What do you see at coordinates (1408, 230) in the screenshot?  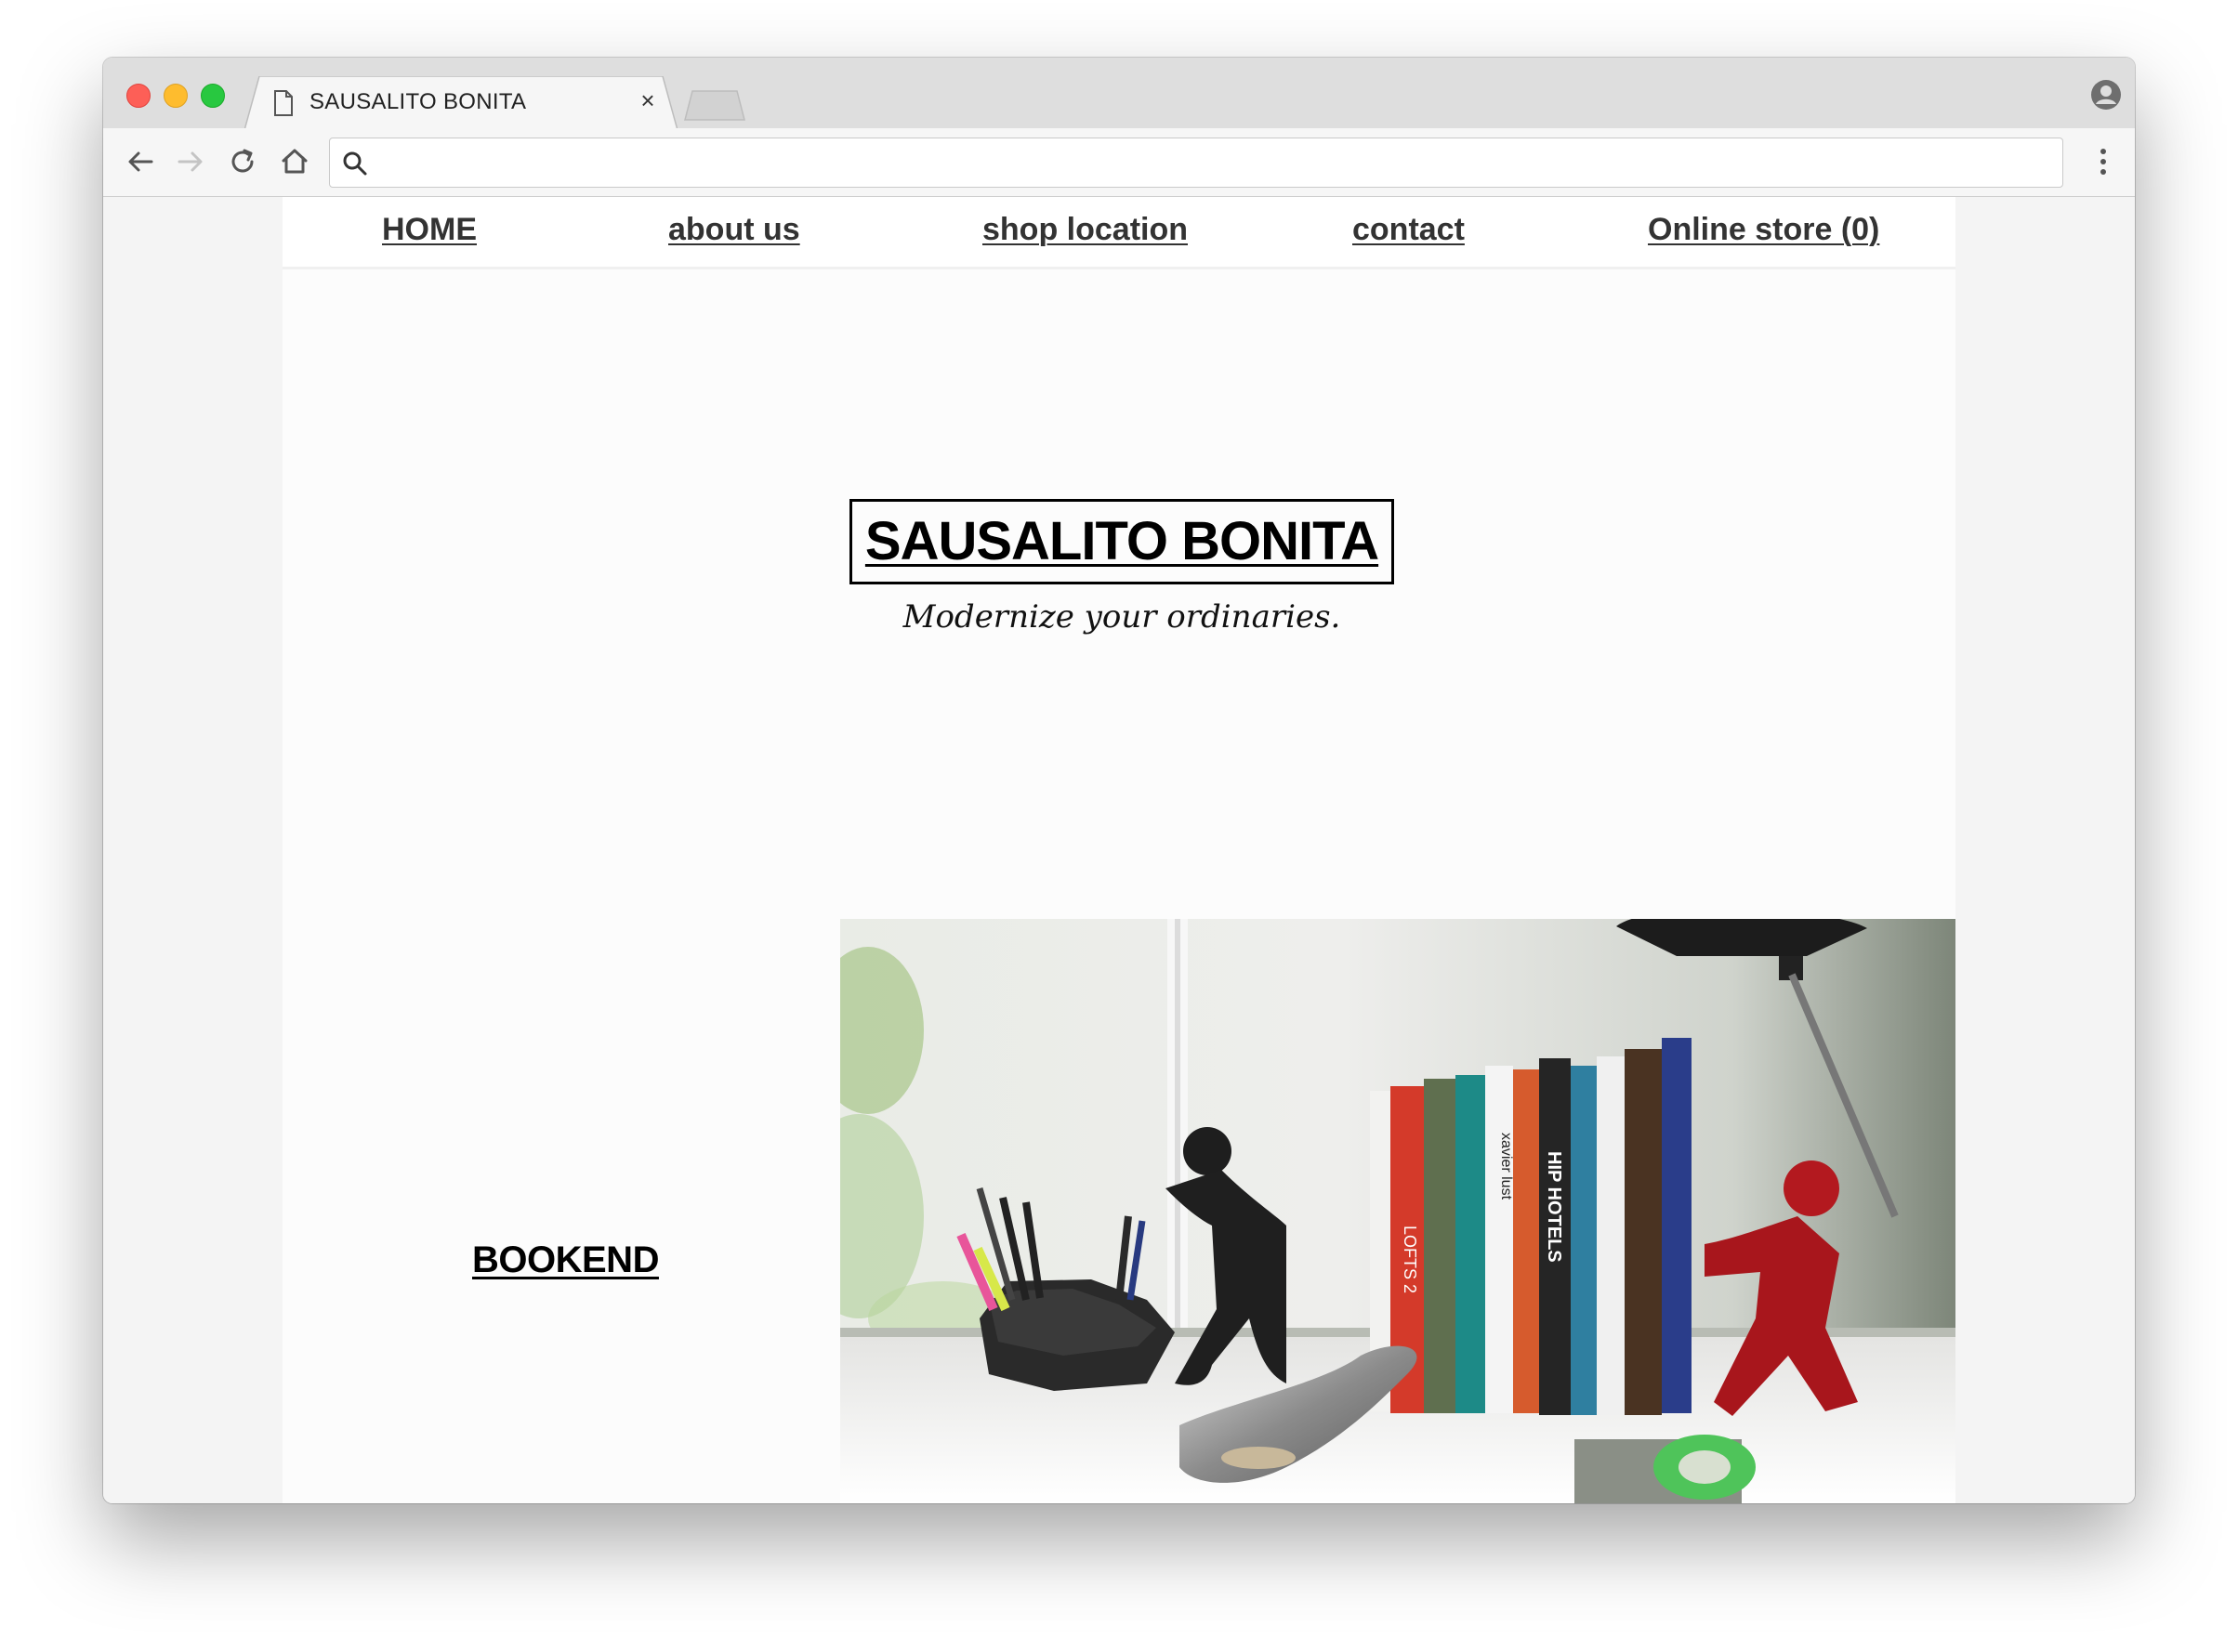 I see `nav-link-contact: contact` at bounding box center [1408, 230].